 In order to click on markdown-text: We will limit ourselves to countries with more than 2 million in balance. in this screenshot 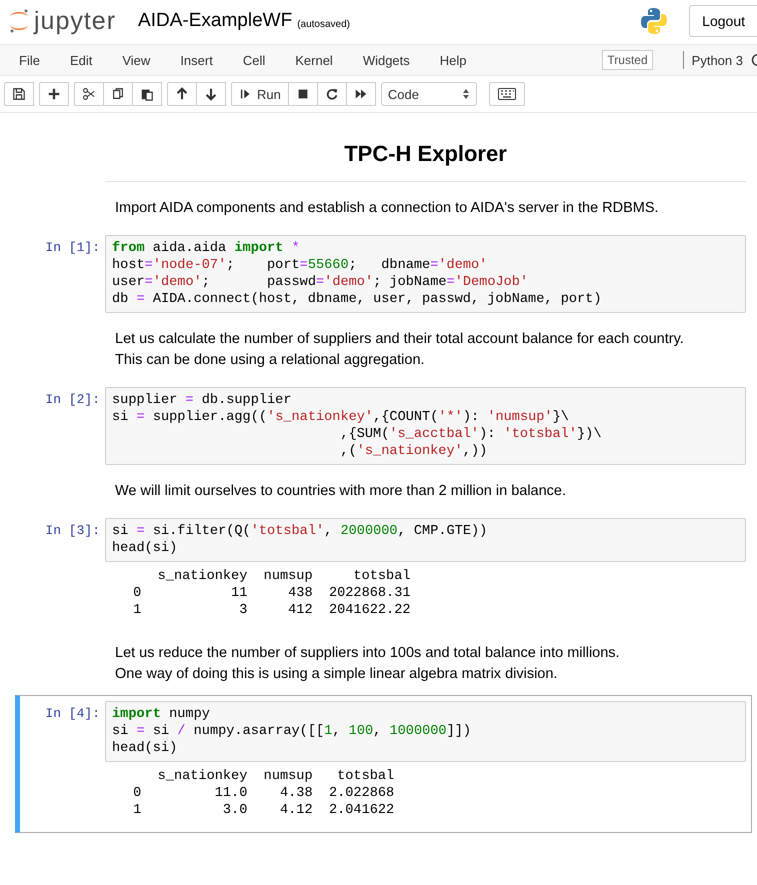, I will do `click(341, 491)`.